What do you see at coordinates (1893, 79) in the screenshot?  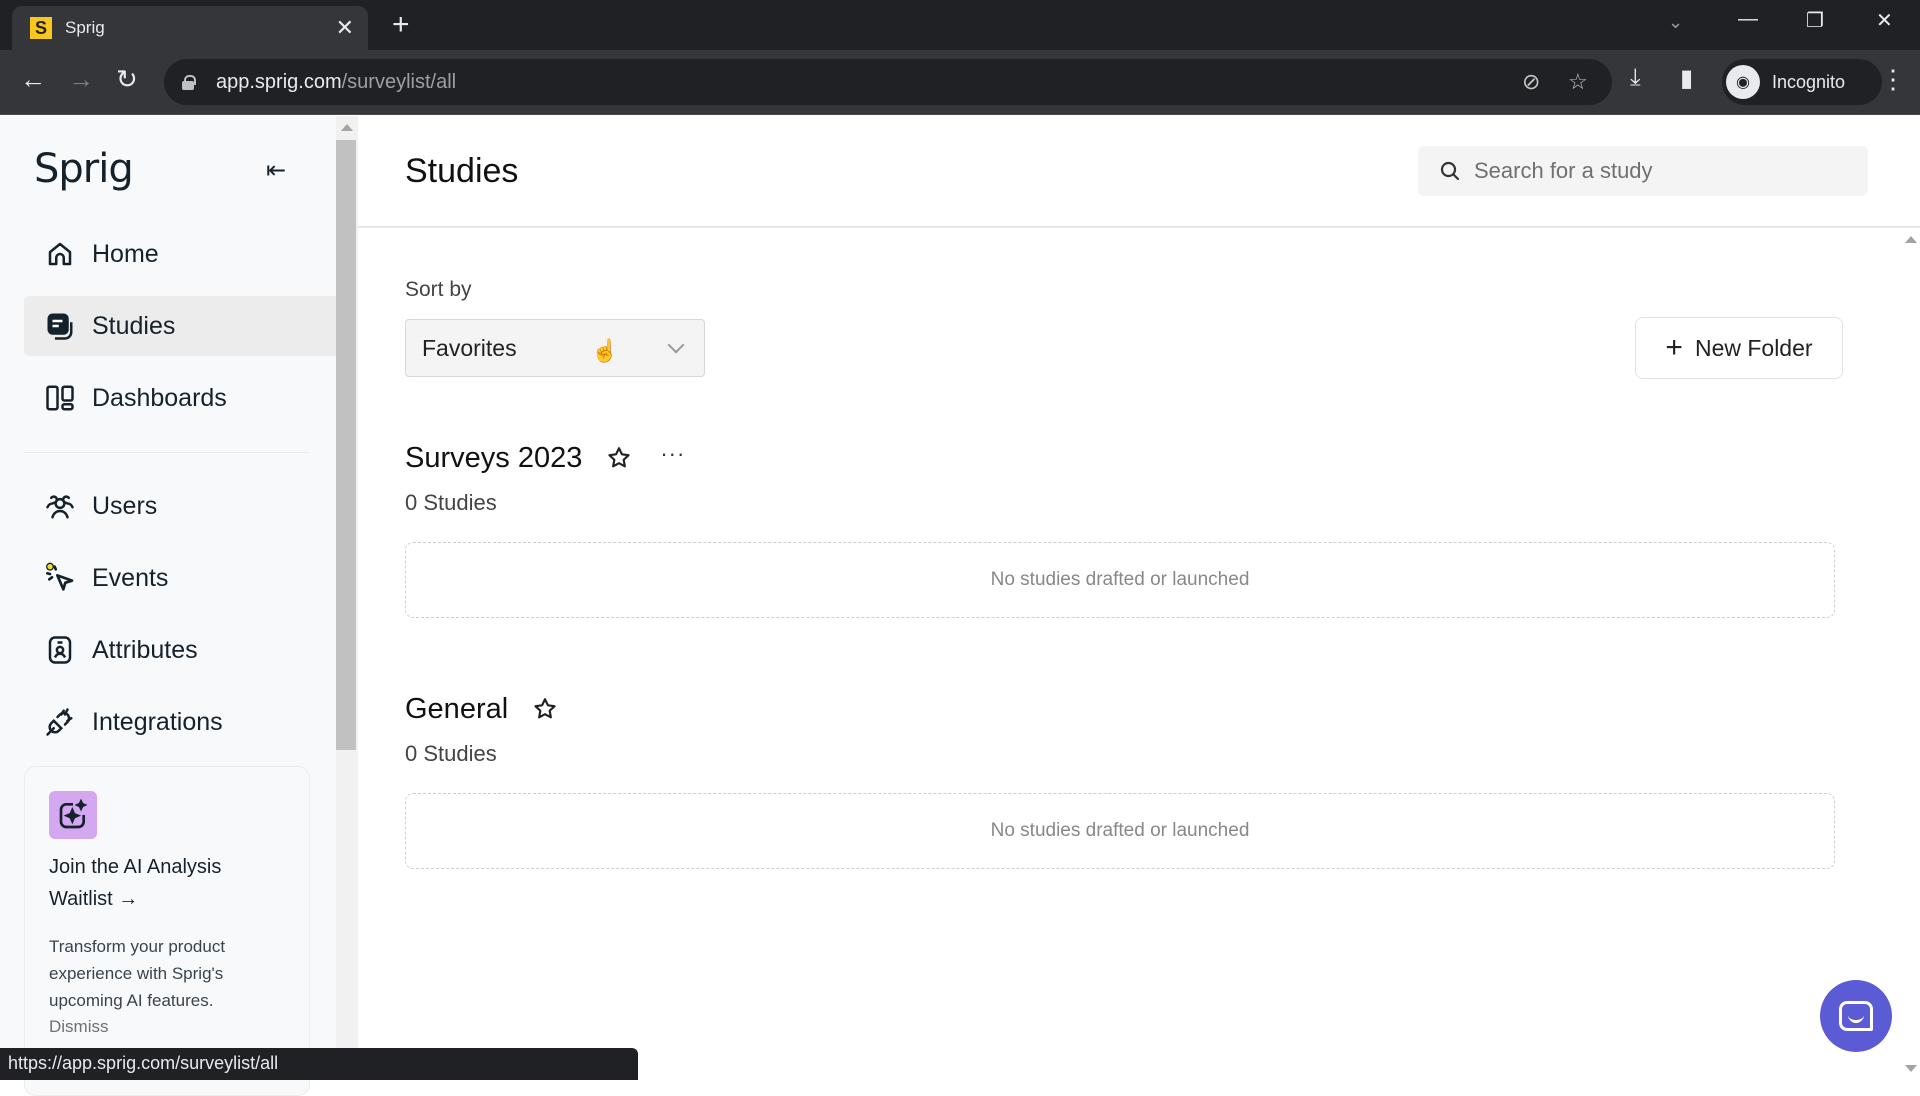 I see `browser-menu-icon: ⋮` at bounding box center [1893, 79].